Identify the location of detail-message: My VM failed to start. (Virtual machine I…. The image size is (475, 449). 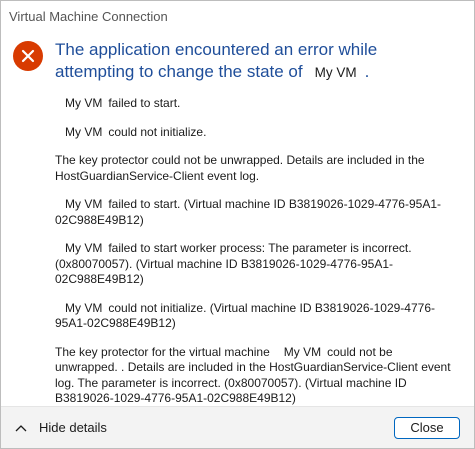
(255, 212).